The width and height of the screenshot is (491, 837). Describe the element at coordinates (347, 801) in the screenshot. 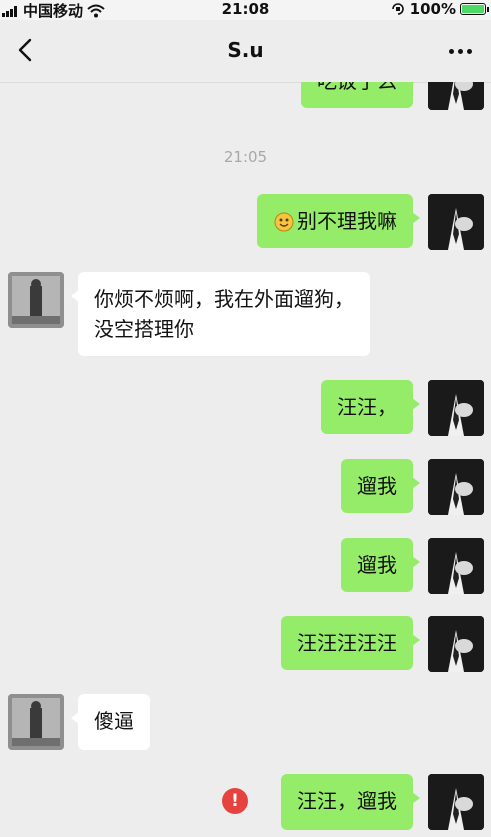

I see `message-text: 汪汪，遛我` at that location.